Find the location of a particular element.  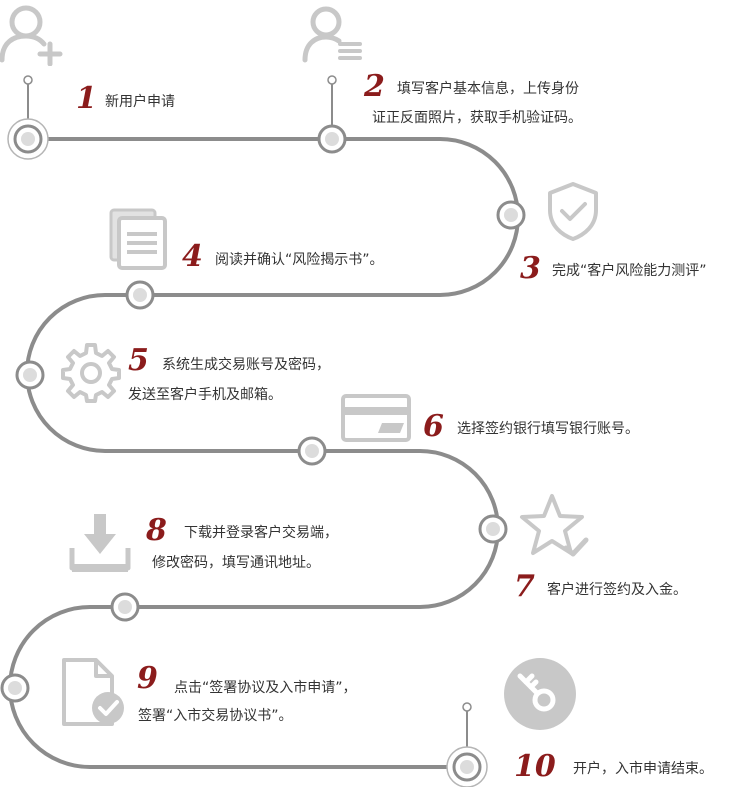

step-6-number: 6 is located at coordinates (433, 426).